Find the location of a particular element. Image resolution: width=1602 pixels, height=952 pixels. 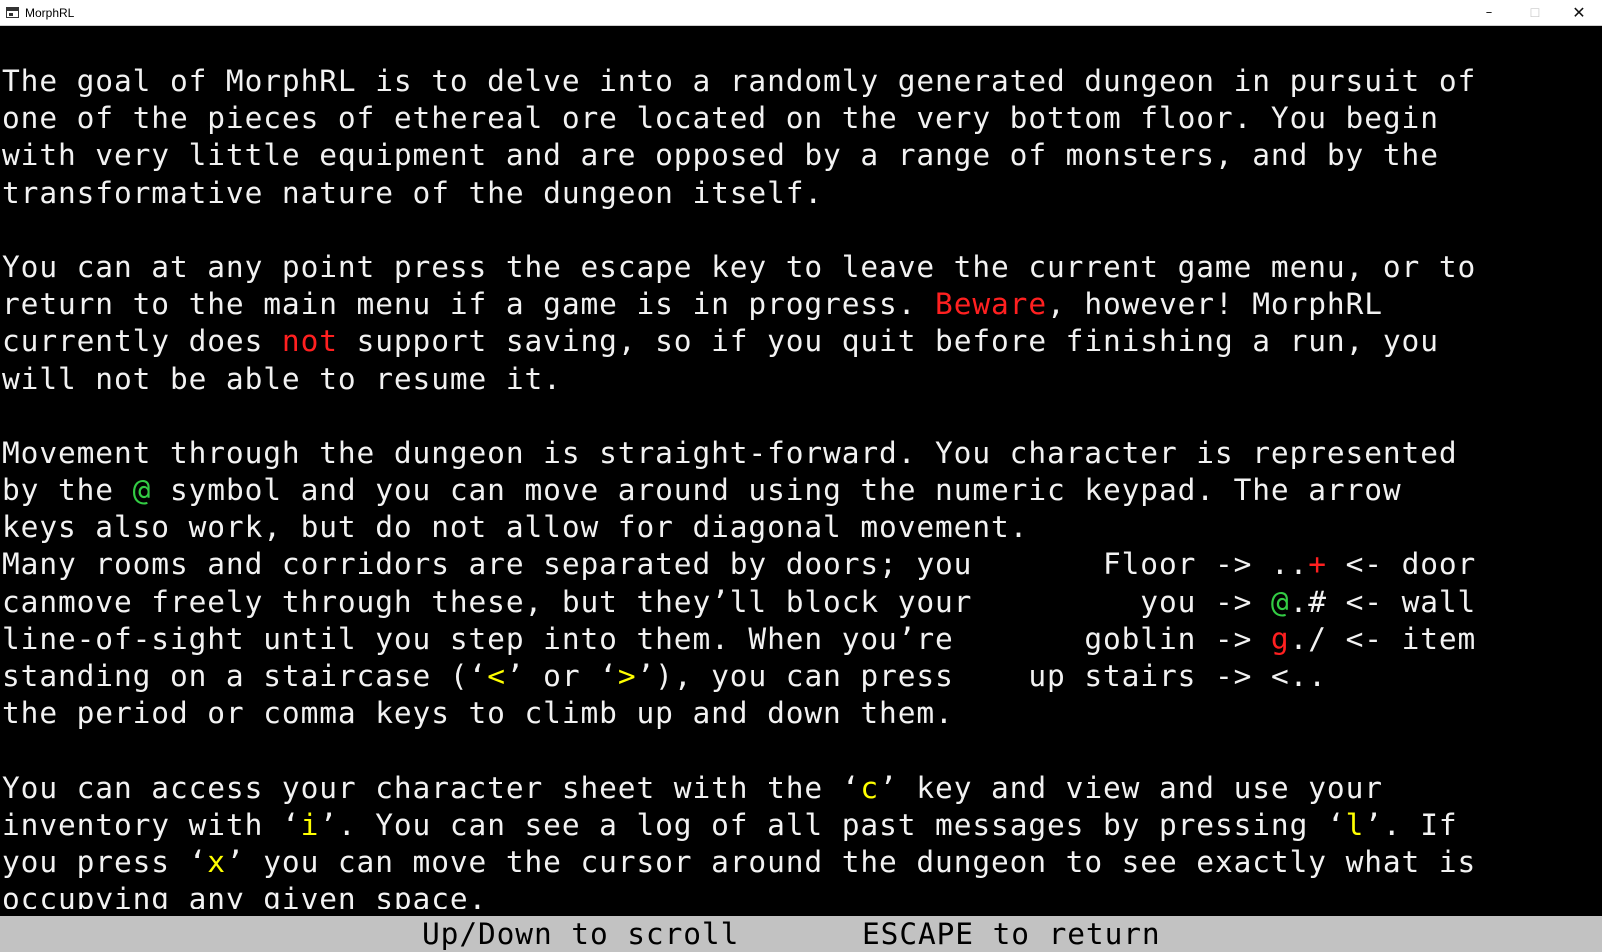

player-symbol: @ is located at coordinates (142, 490).